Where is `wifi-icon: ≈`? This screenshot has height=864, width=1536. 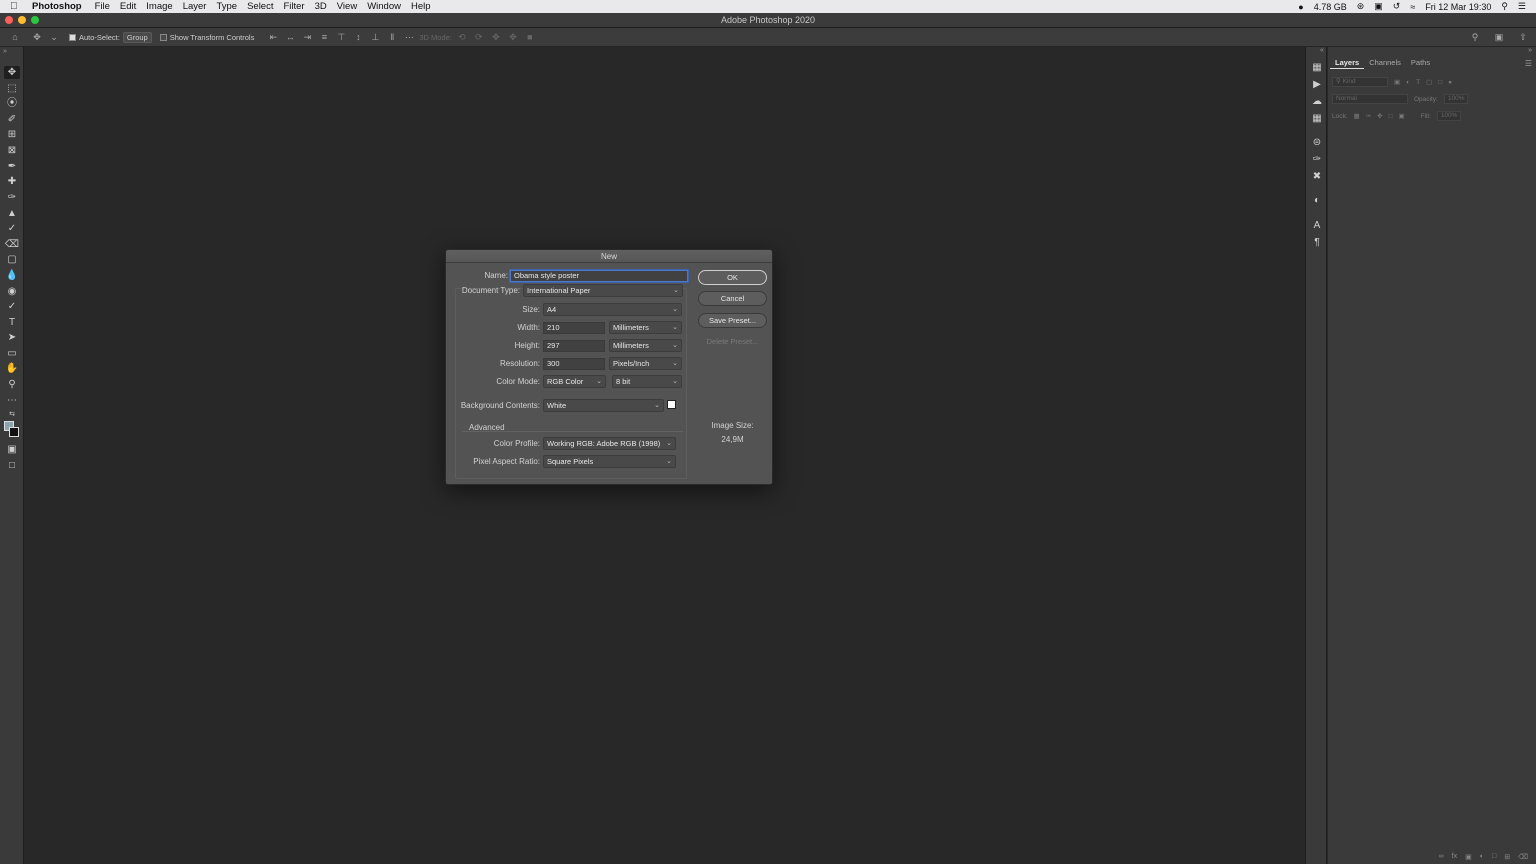
wifi-icon: ≈ is located at coordinates (1412, 7).